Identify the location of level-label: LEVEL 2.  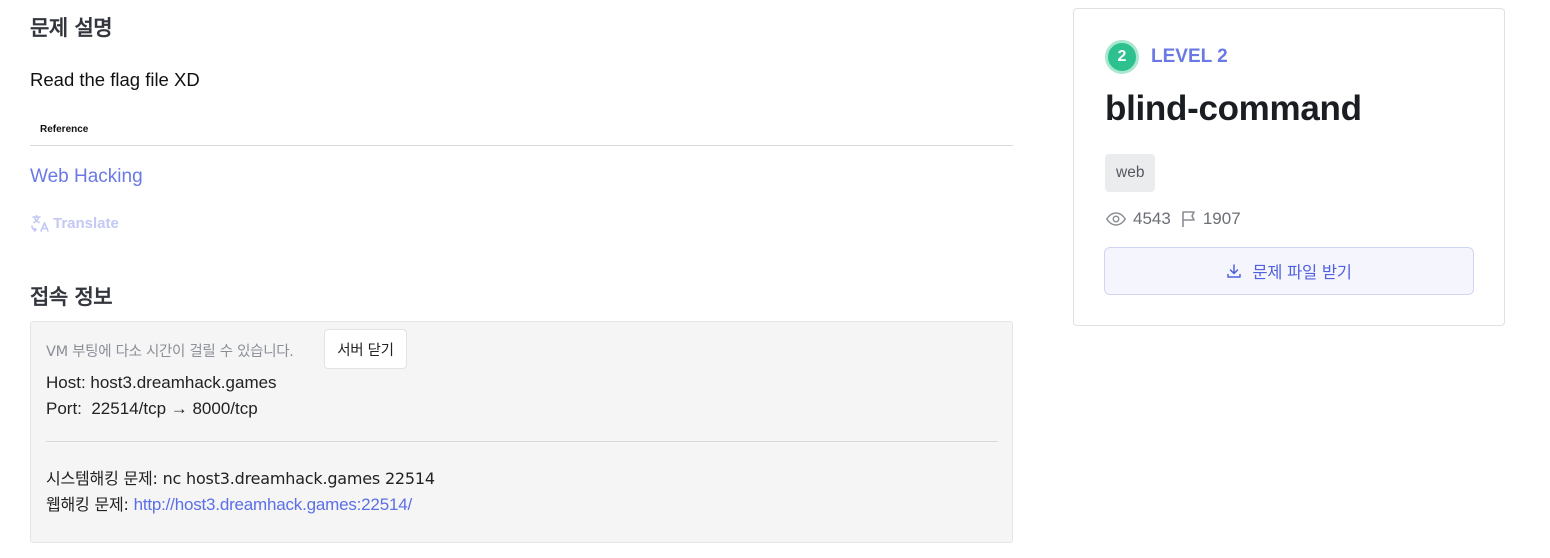
(1189, 56).